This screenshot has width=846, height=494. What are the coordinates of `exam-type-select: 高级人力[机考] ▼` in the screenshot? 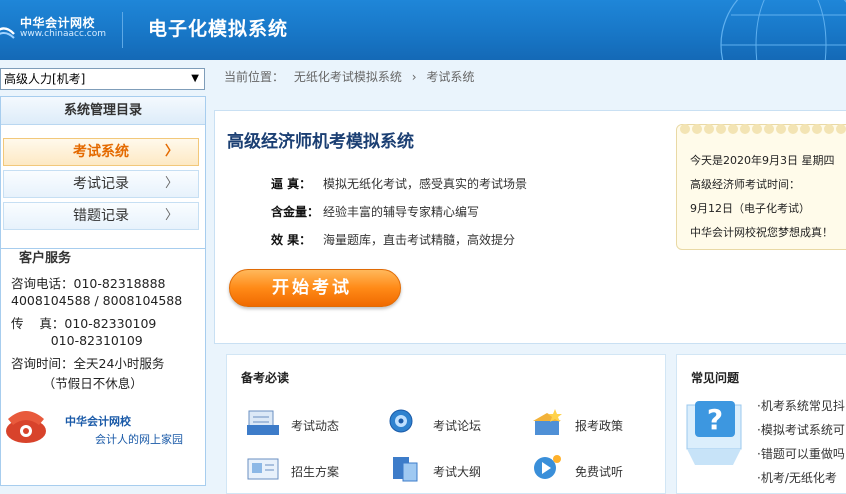 It's located at (102, 79).